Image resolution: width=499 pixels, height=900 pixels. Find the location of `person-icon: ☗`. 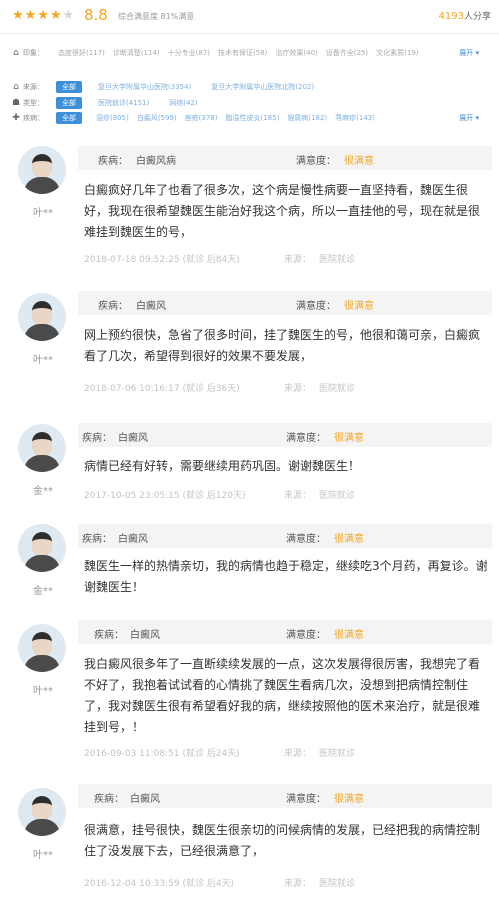

person-icon: ☗ is located at coordinates (16, 102).